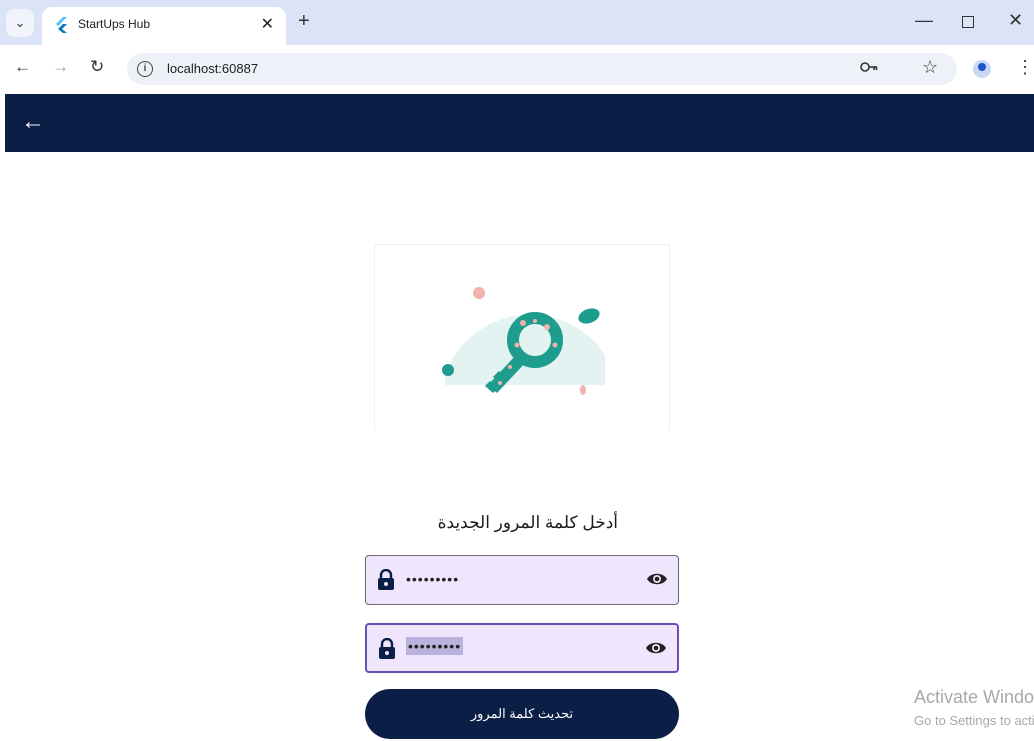 The height and width of the screenshot is (741, 1034). What do you see at coordinates (527, 522) in the screenshot?
I see `page-title: أدخل كلمة المرور الجديدة` at bounding box center [527, 522].